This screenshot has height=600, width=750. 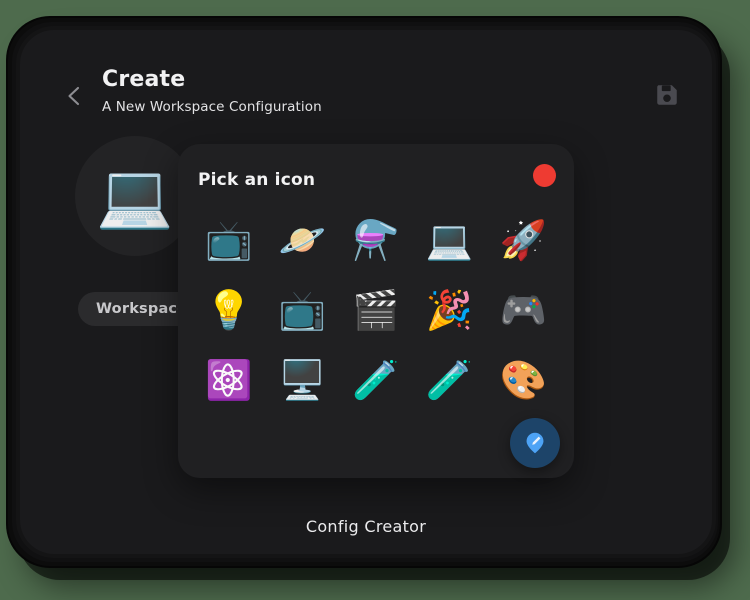 I want to click on icon-option-7: 🎬, so click(x=376, y=310).